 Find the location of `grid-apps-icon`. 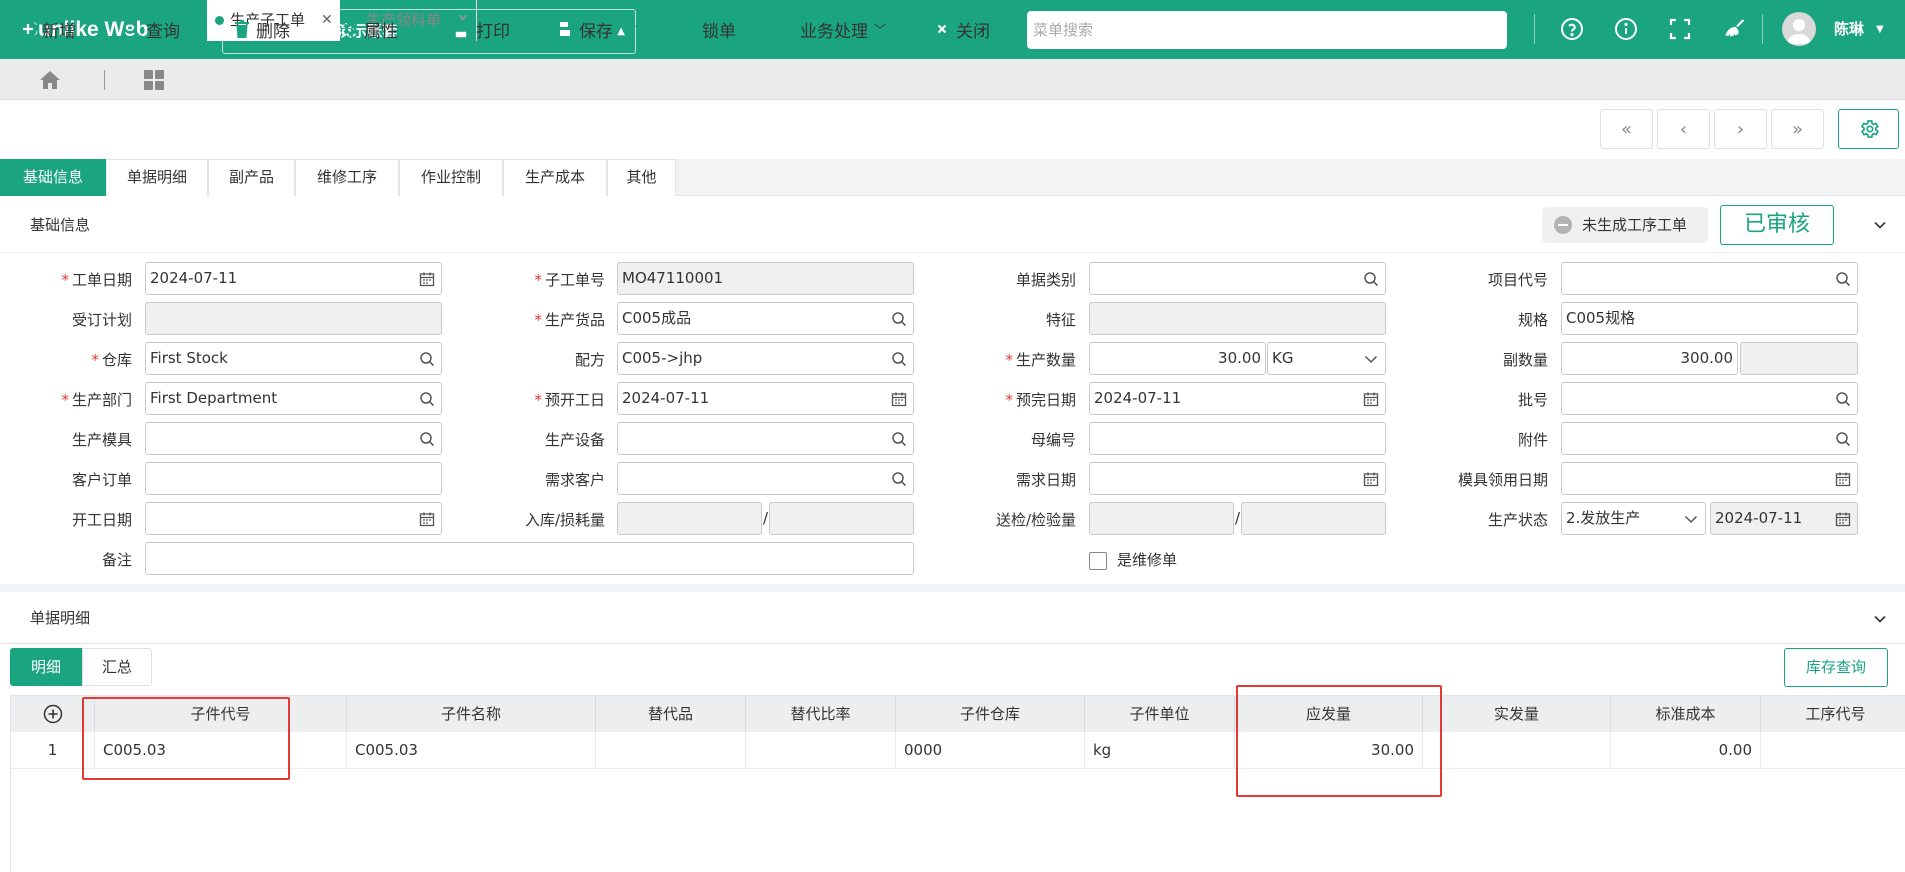

grid-apps-icon is located at coordinates (154, 80).